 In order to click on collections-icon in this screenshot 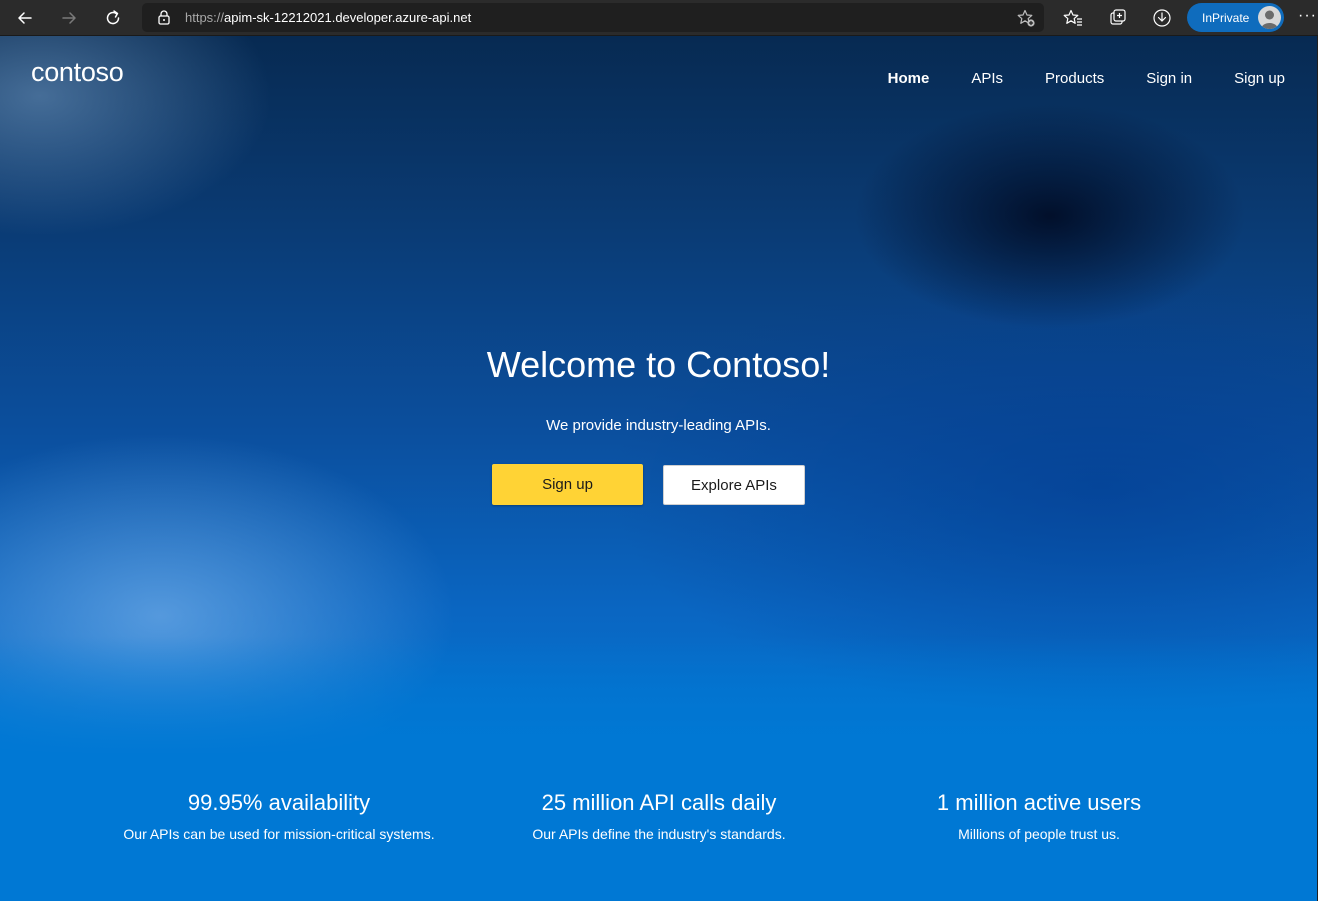, I will do `click(1118, 17)`.